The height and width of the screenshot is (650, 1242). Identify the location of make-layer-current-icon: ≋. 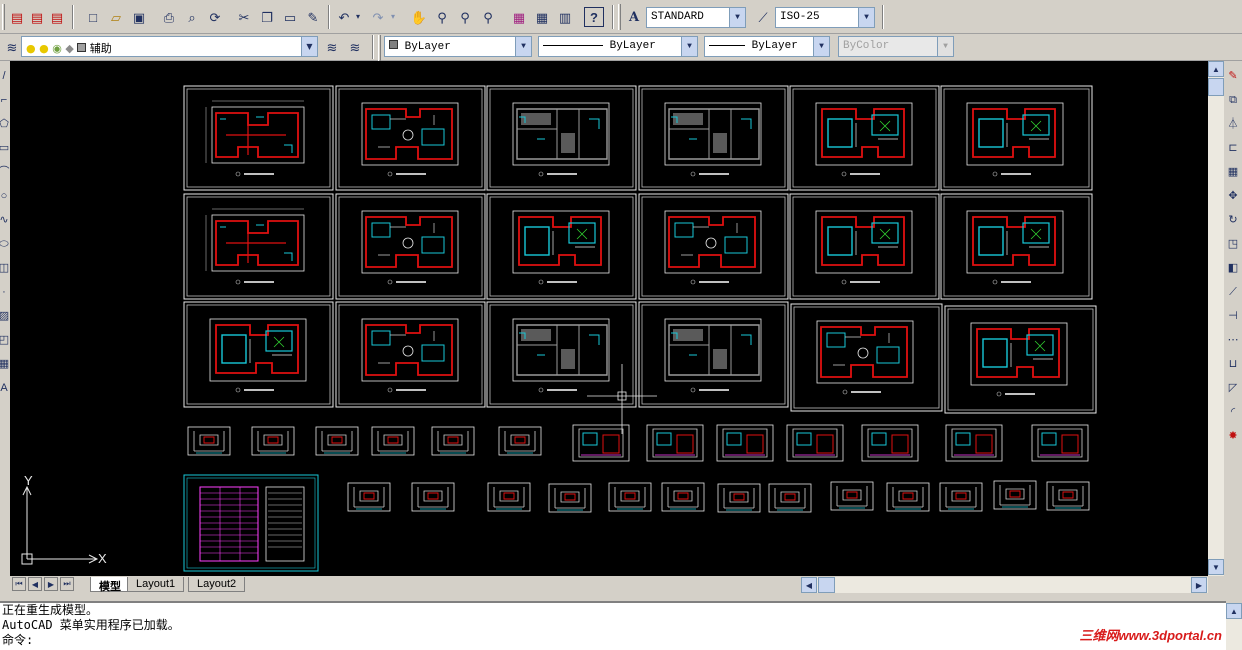
(332, 47).